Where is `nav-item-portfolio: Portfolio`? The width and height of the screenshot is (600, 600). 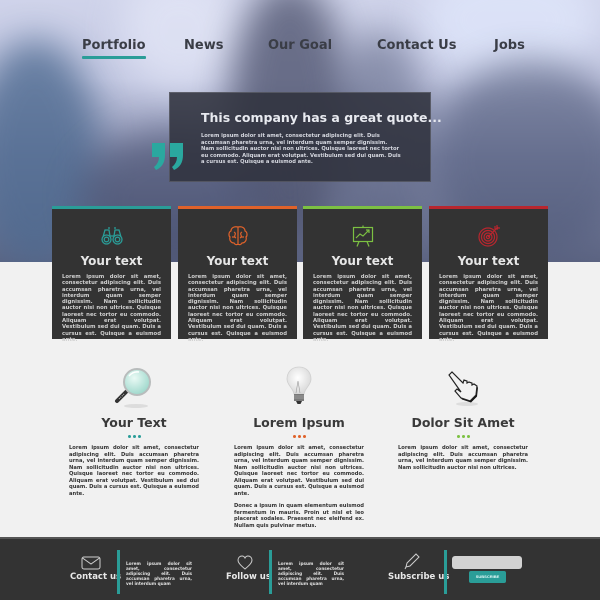 nav-item-portfolio: Portfolio is located at coordinates (114, 48).